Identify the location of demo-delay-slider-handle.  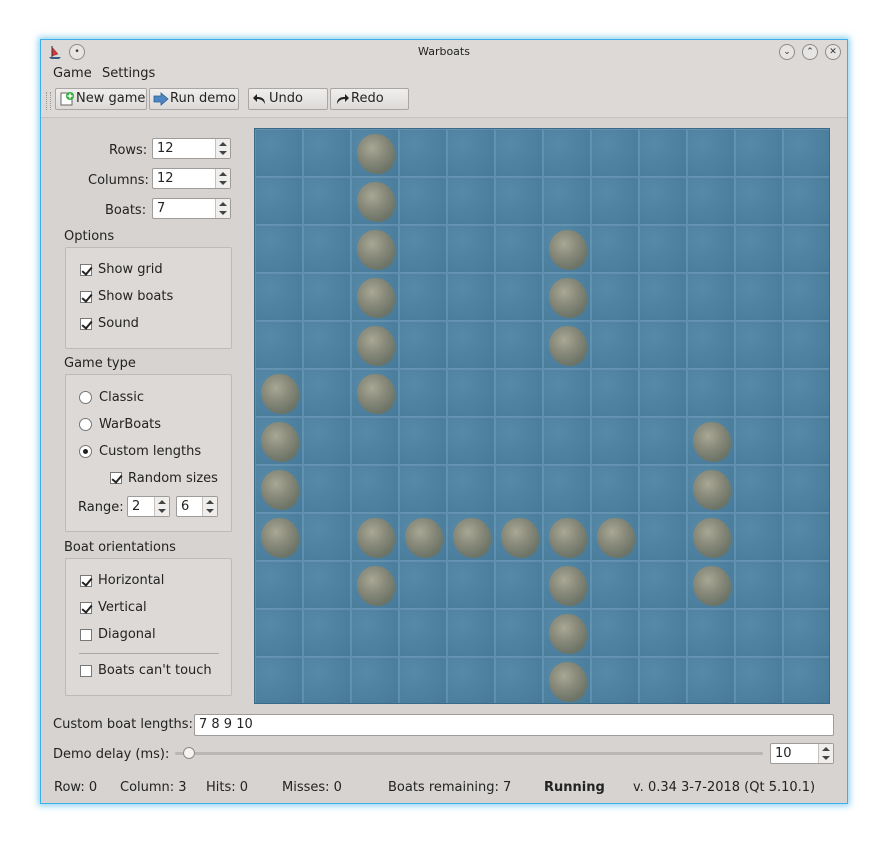
(188, 753).